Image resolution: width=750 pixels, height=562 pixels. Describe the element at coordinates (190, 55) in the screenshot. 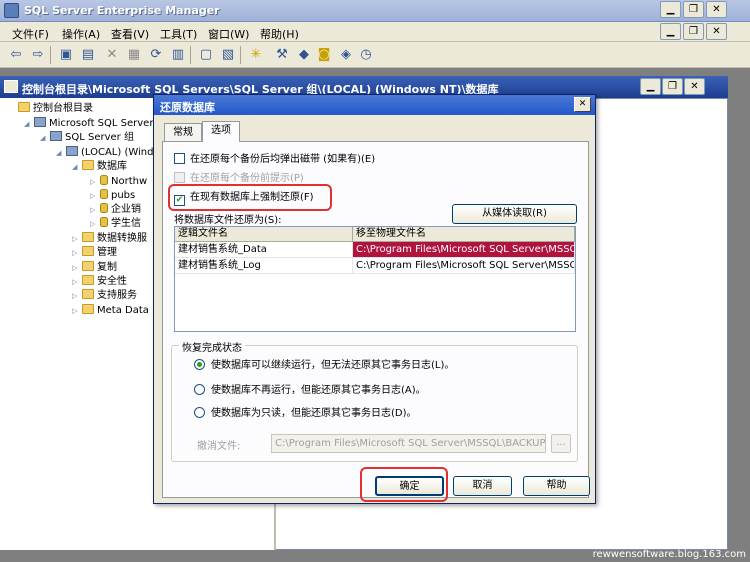

I see `toolbar-separator` at that location.